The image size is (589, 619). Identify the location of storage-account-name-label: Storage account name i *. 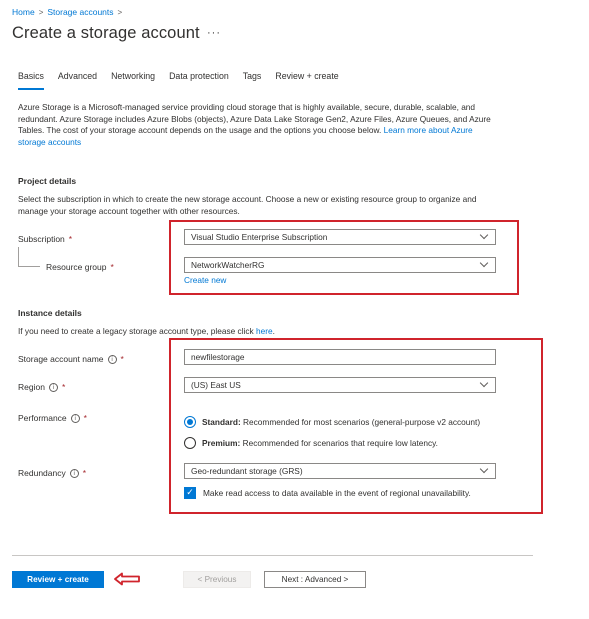
(71, 359).